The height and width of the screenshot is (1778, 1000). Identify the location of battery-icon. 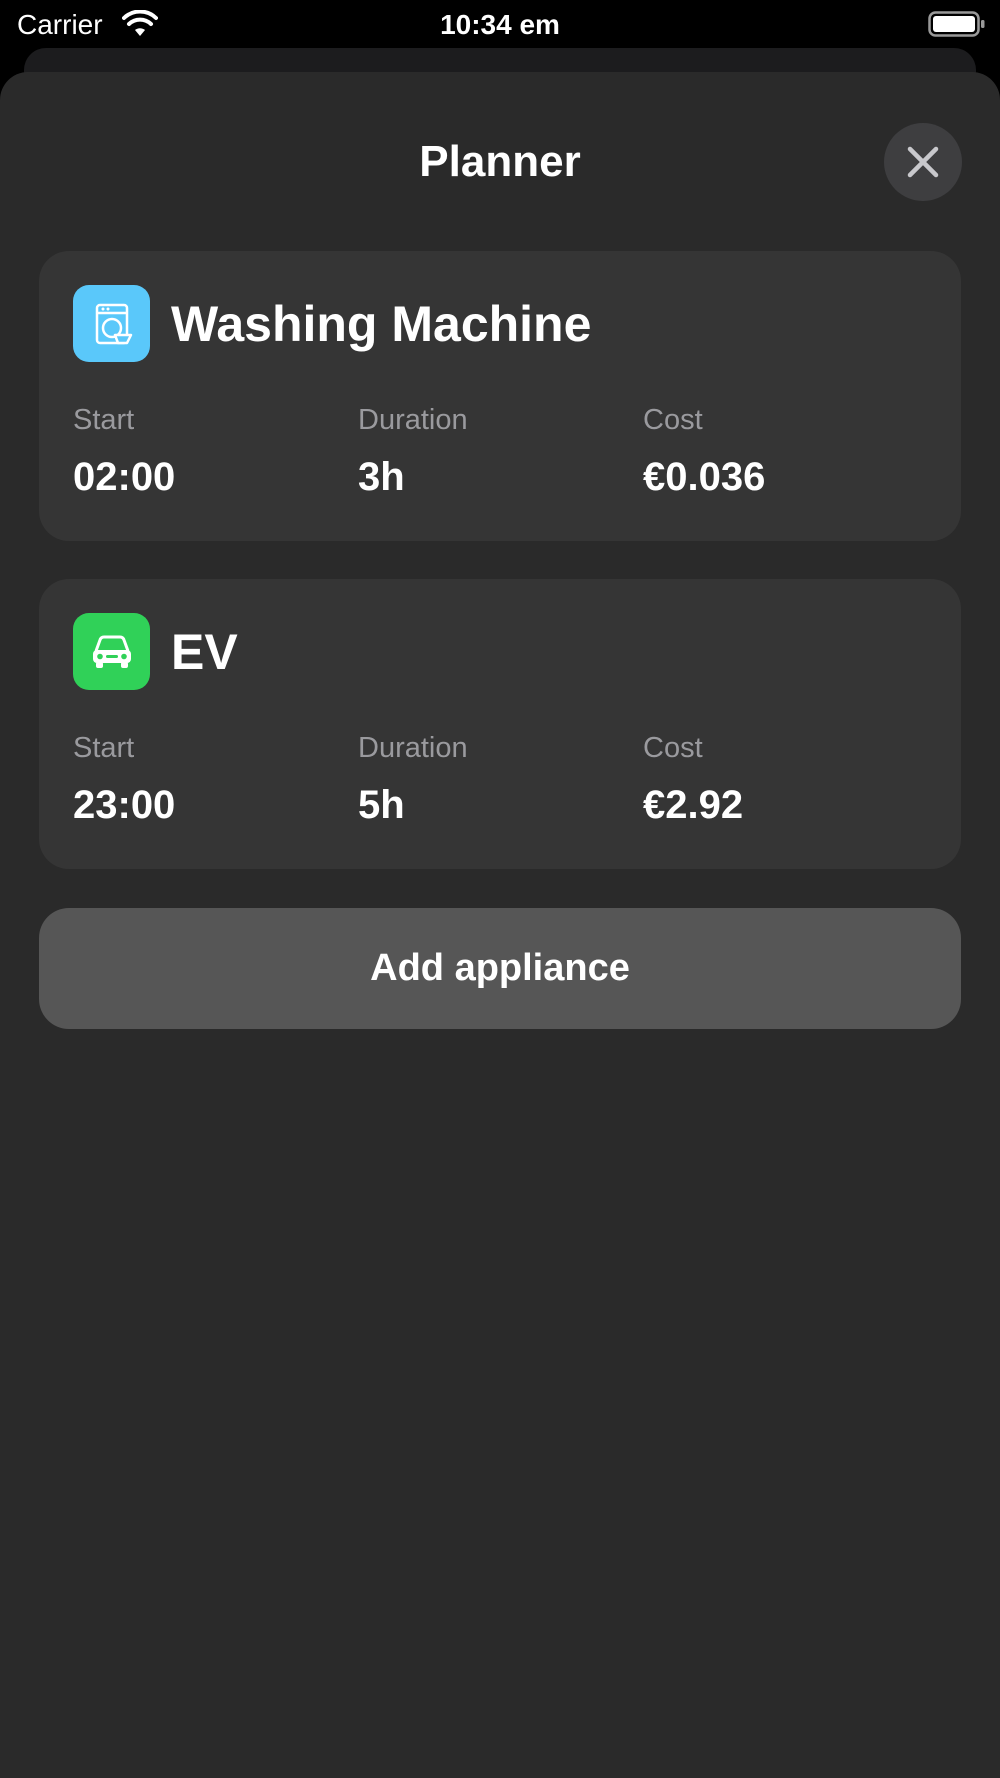
(957, 24).